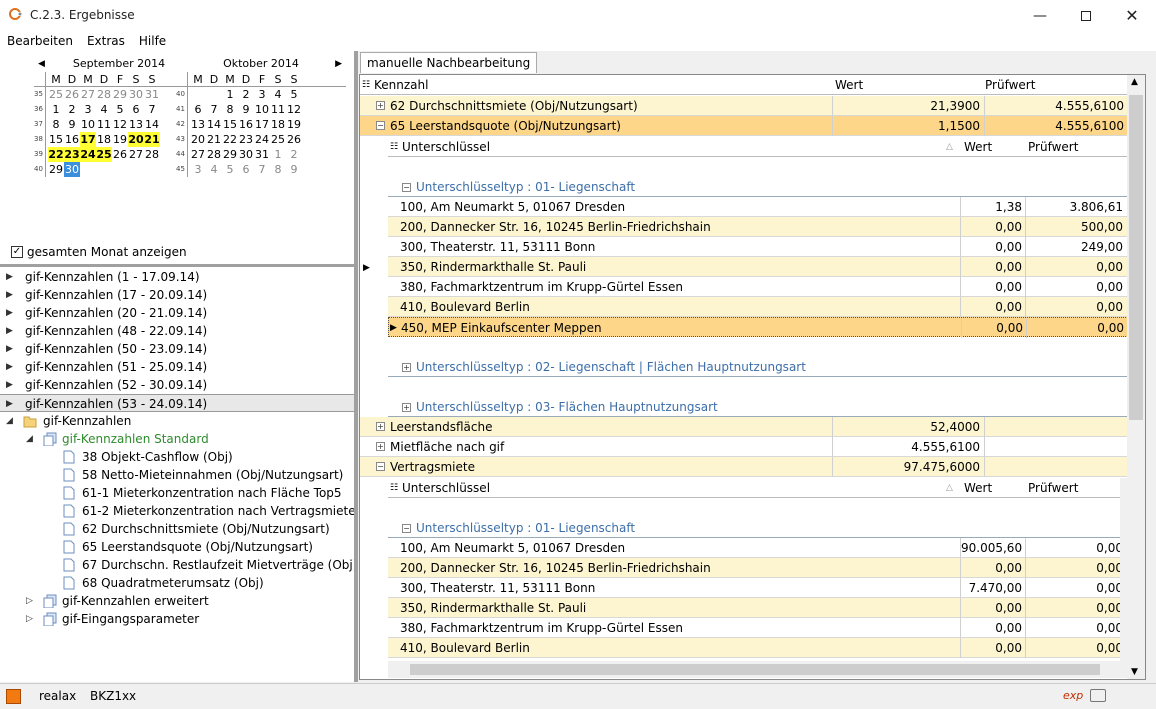 This screenshot has width=1156, height=709. Describe the element at coordinates (136, 139) in the screenshot. I see `calendar-day: 20` at that location.